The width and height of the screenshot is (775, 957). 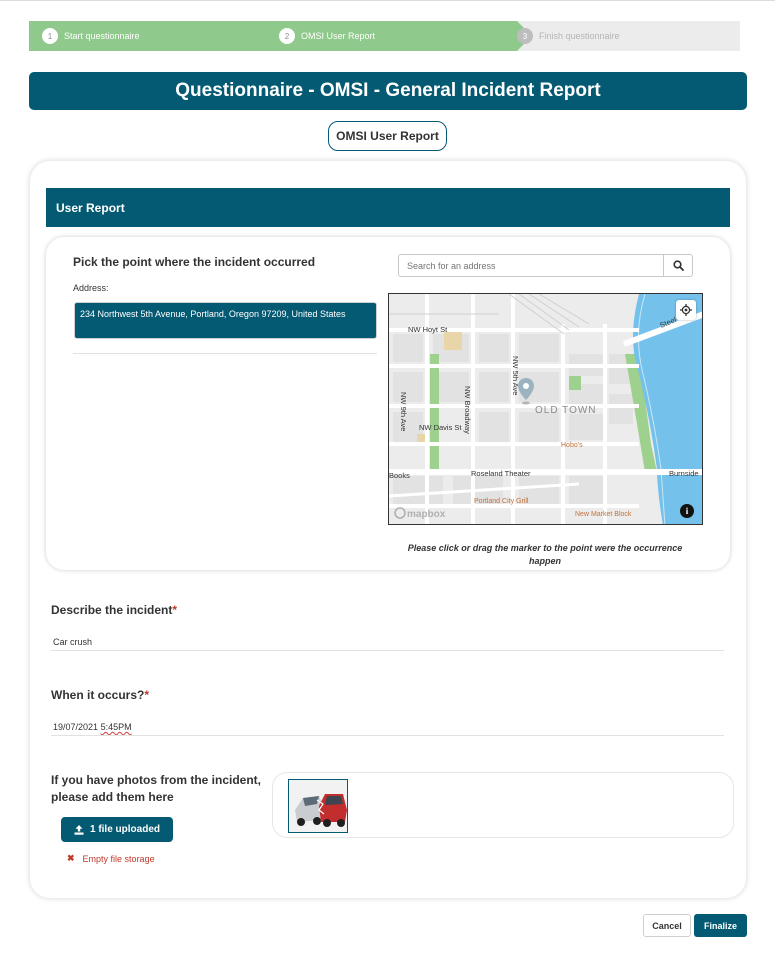 I want to click on map-label-9th-ave: NW 9th Ave, so click(x=403, y=411).